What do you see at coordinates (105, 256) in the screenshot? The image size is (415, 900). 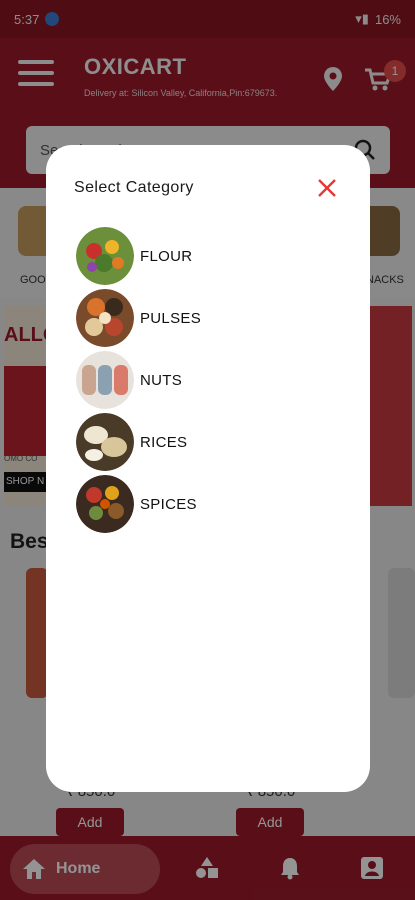 I see `flour-image` at bounding box center [105, 256].